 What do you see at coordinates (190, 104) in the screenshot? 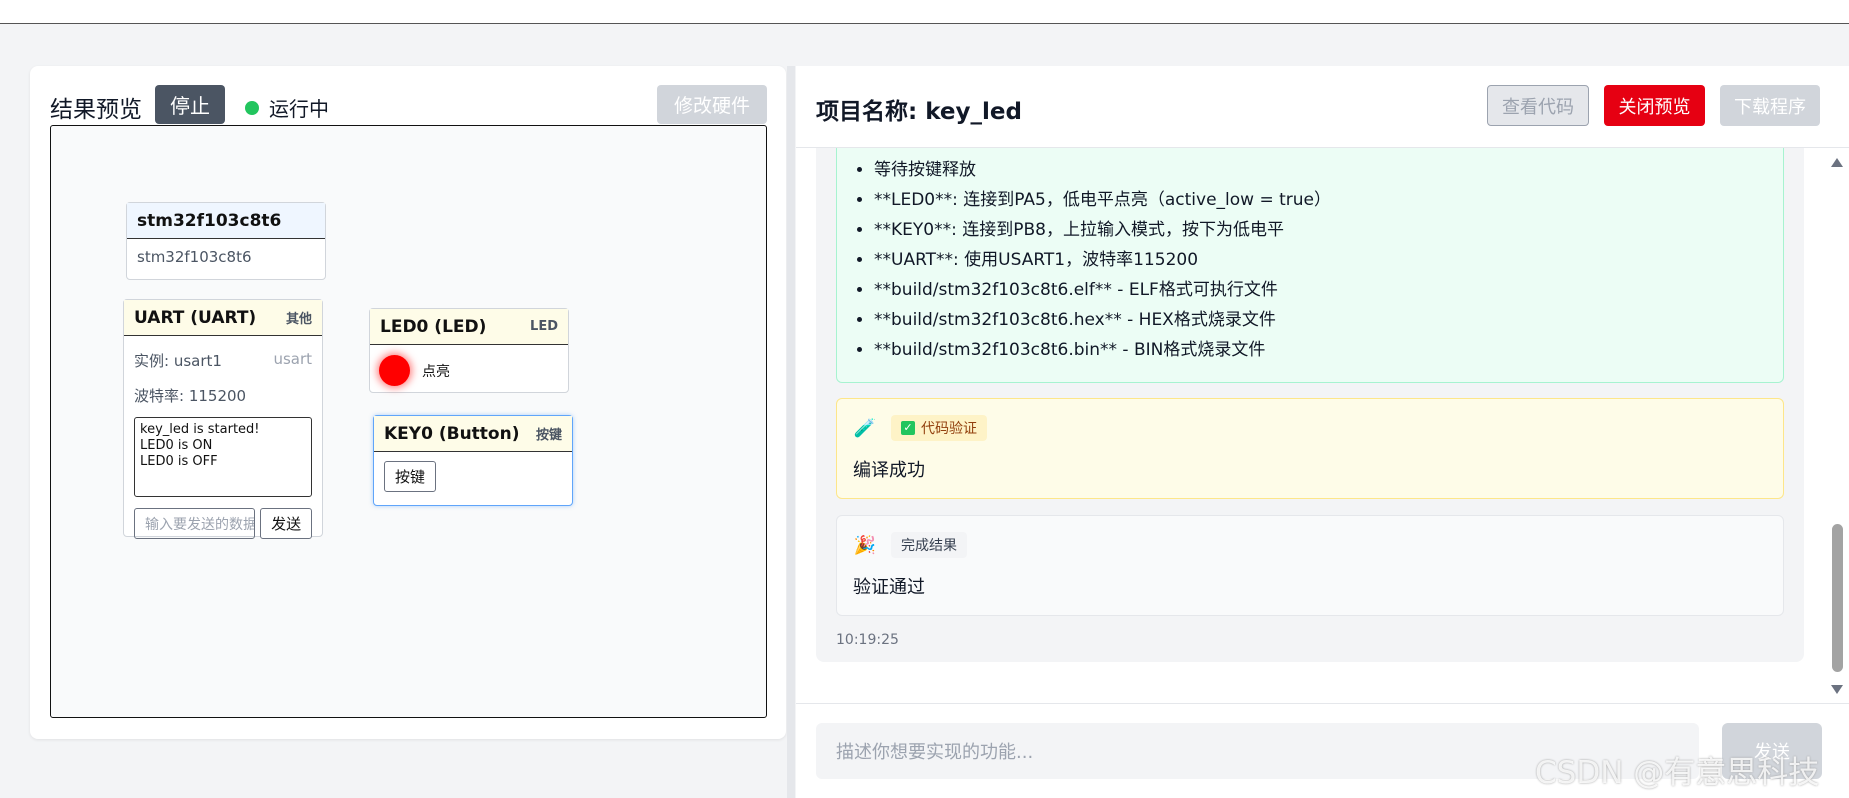
I see `stop-button: 停止` at bounding box center [190, 104].